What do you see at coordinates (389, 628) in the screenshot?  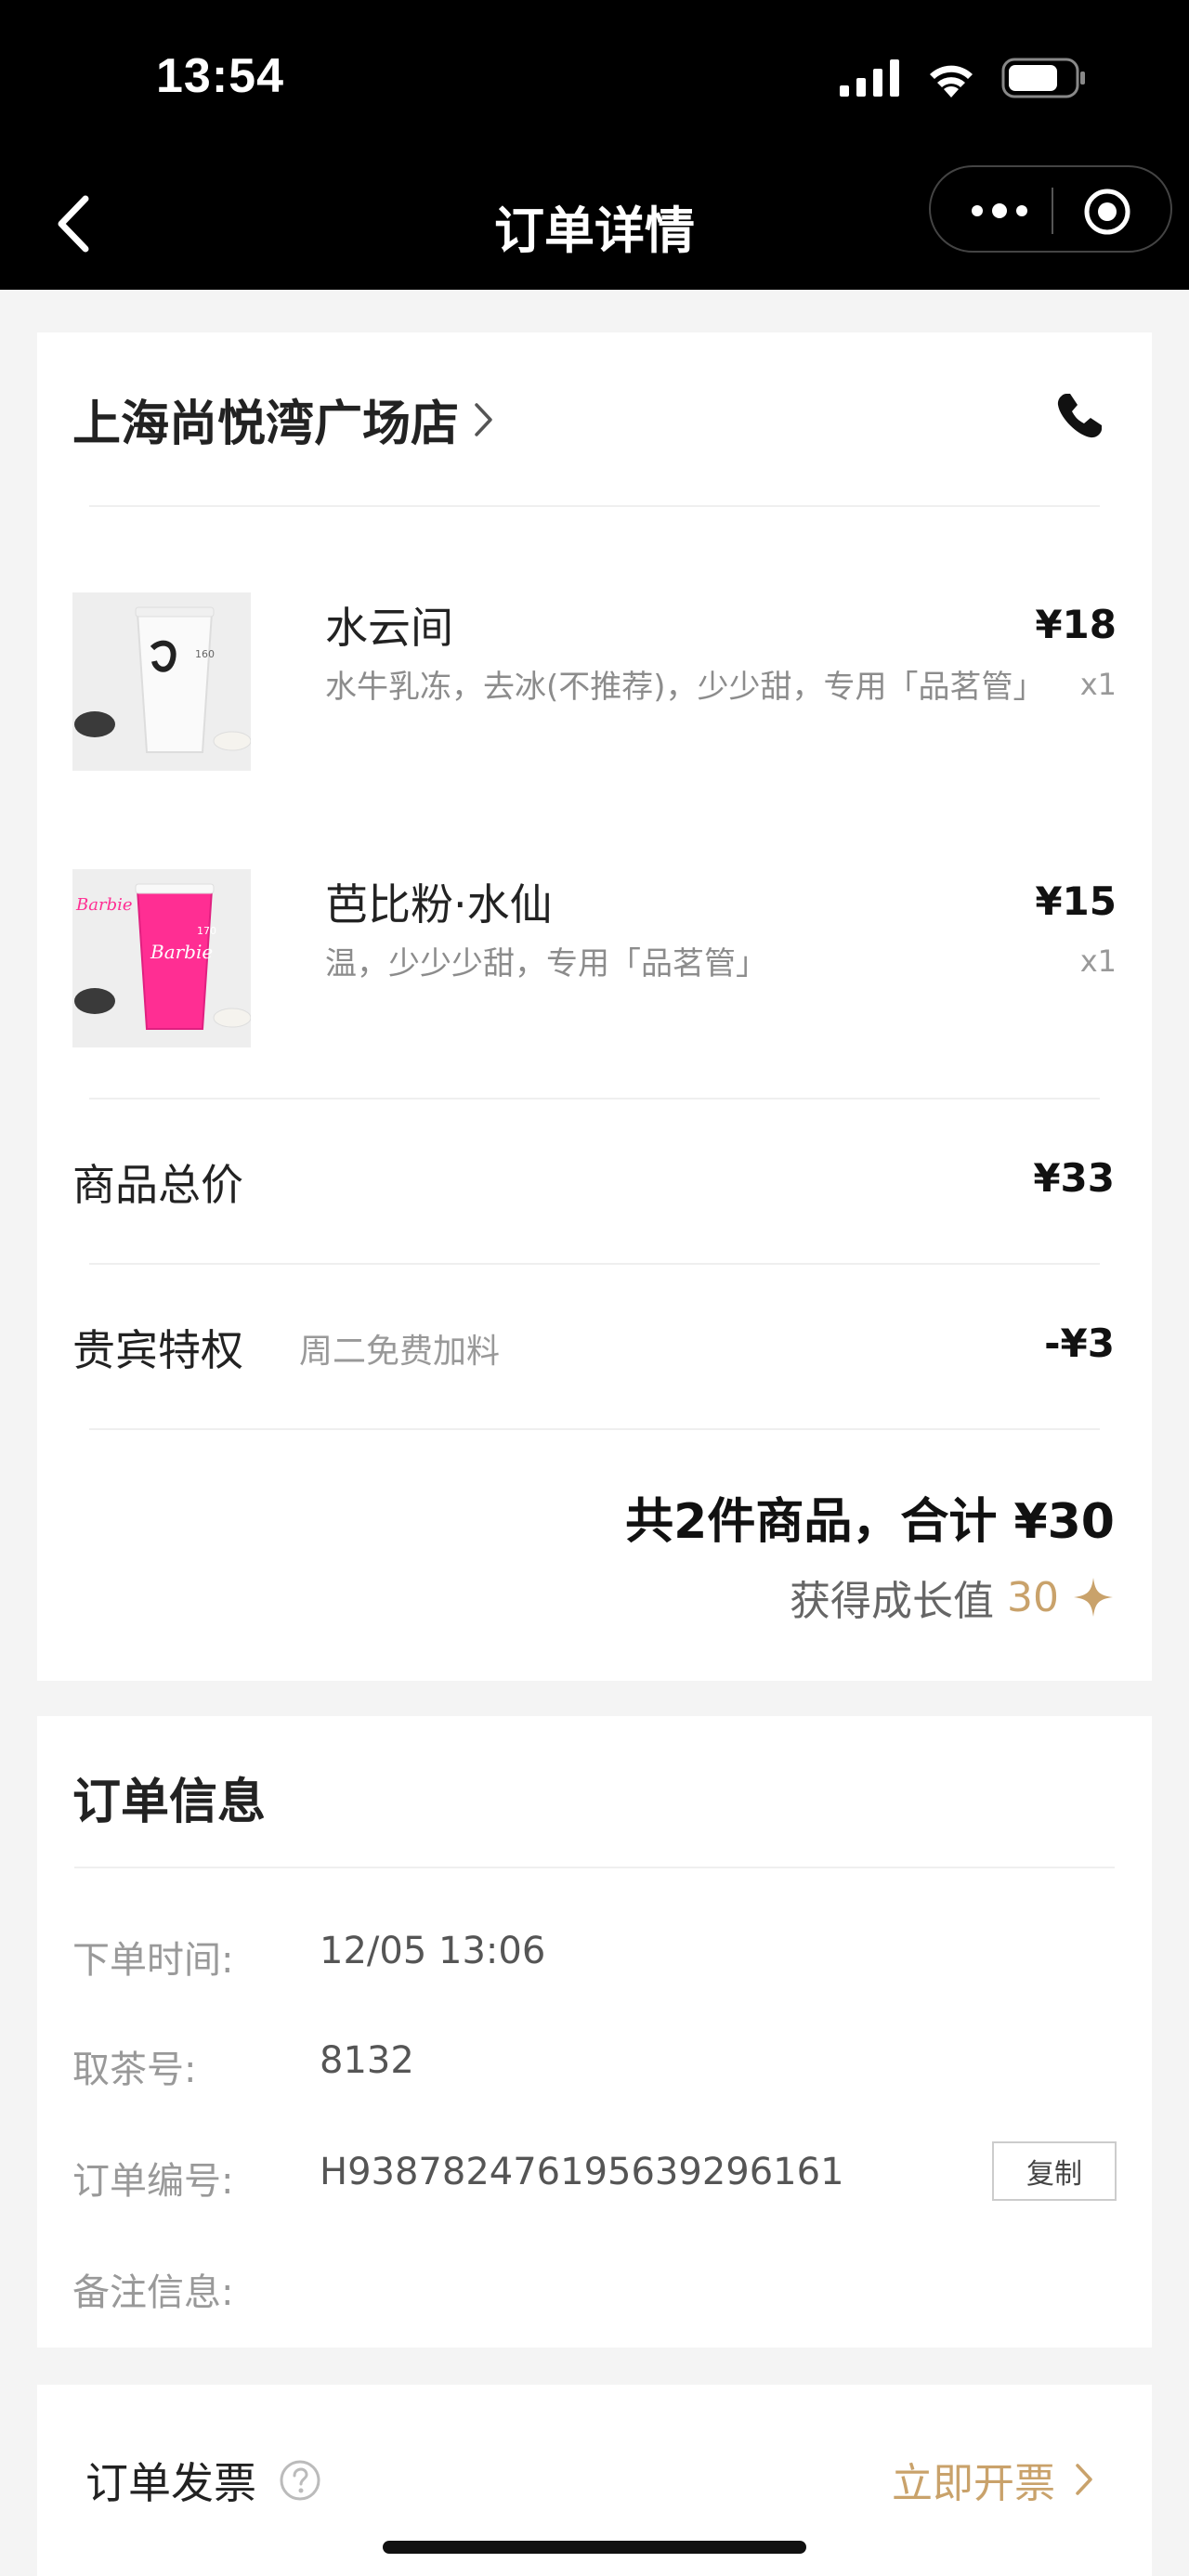 I see `item-name: 水云间` at bounding box center [389, 628].